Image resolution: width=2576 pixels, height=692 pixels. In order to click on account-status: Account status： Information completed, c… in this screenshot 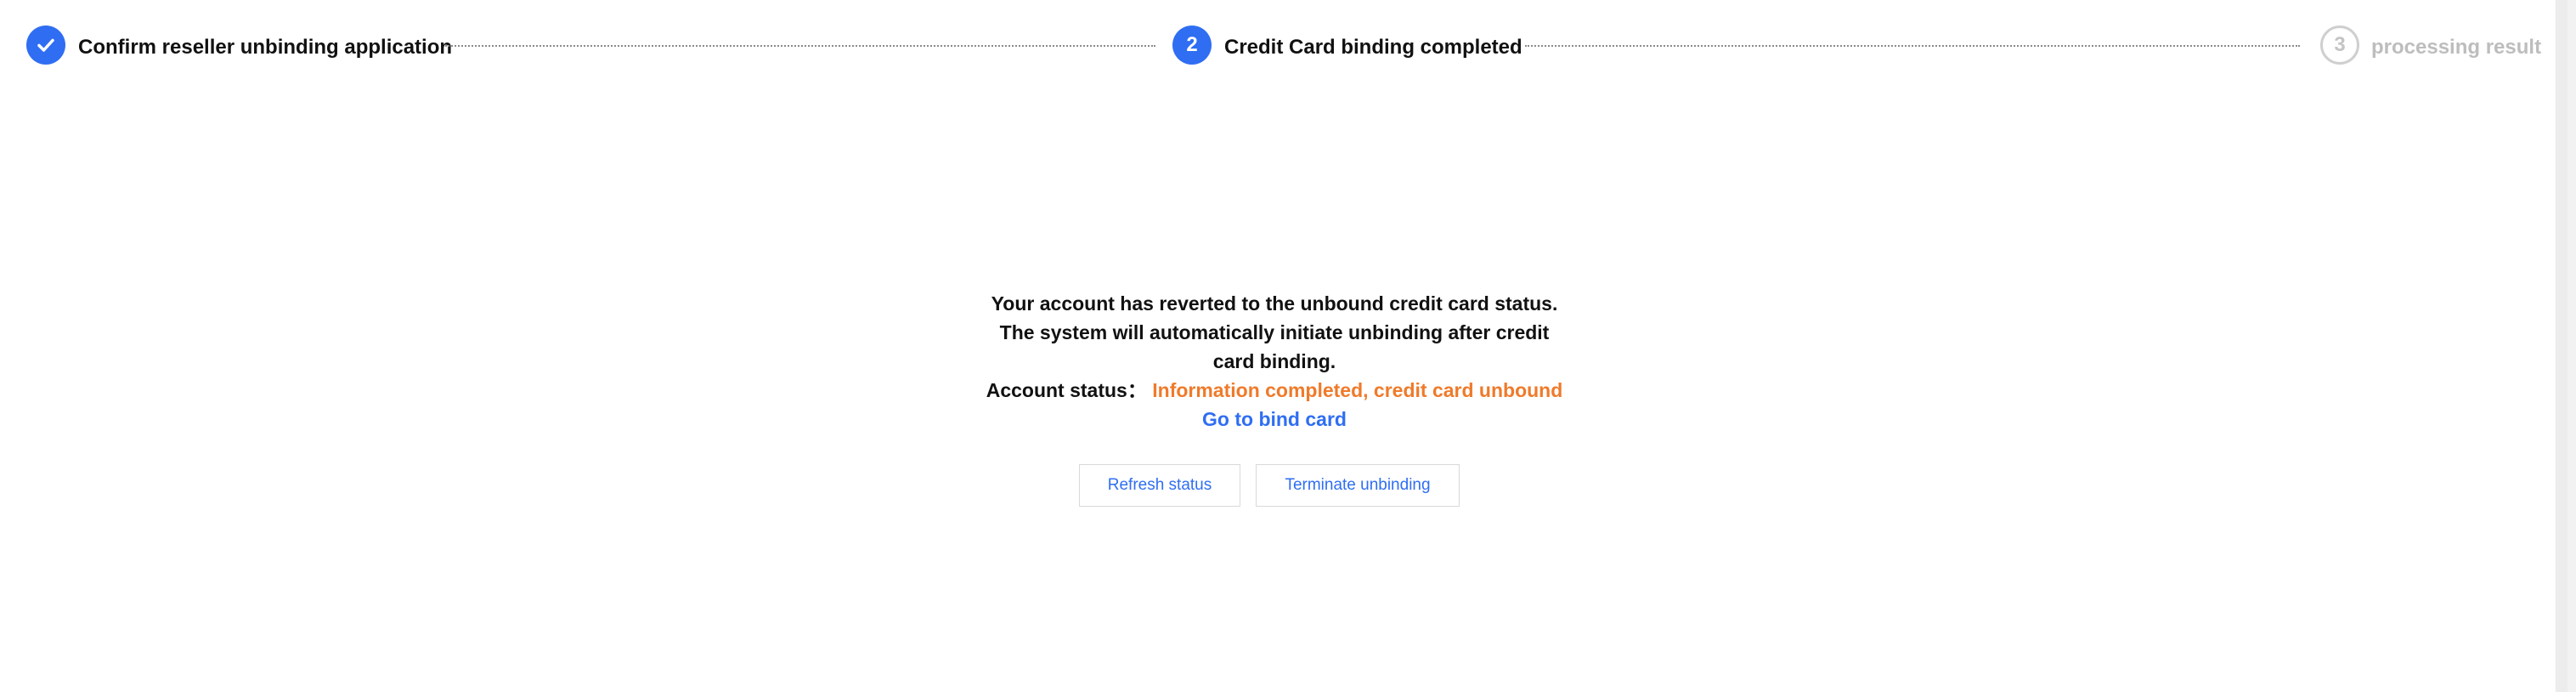, I will do `click(1274, 405)`.